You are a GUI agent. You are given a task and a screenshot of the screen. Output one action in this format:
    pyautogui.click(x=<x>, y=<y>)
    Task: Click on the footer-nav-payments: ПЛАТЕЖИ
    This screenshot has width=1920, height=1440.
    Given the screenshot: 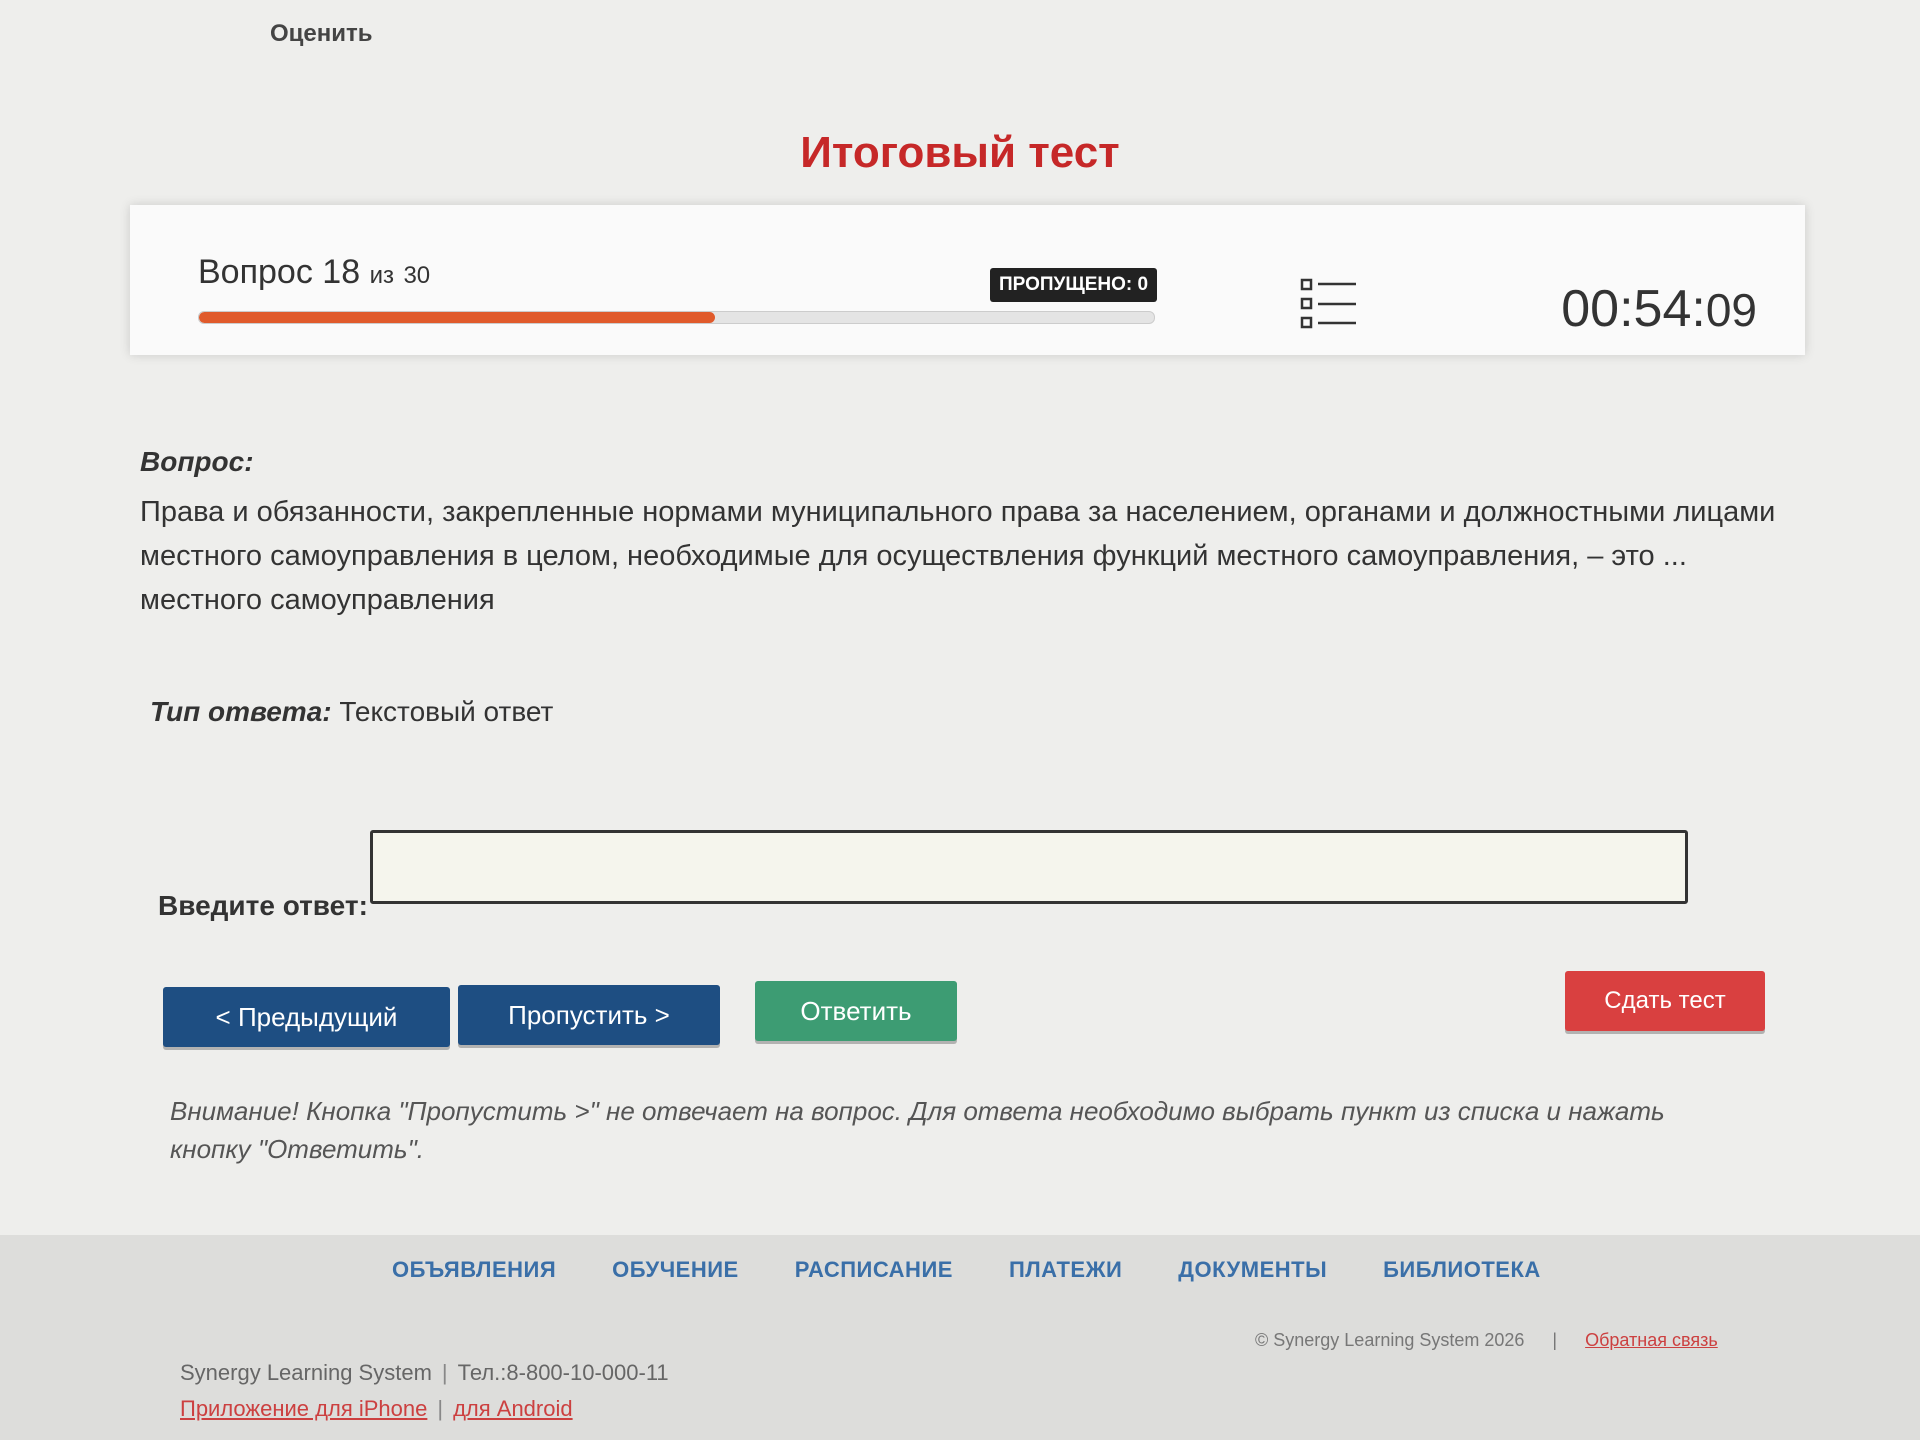 What is the action you would take?
    pyautogui.click(x=1065, y=1270)
    